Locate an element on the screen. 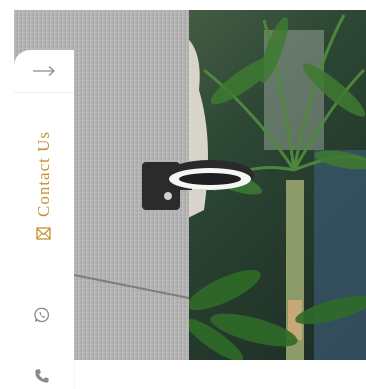  contact-us-tab: Contact Us is located at coordinates (44, 188).